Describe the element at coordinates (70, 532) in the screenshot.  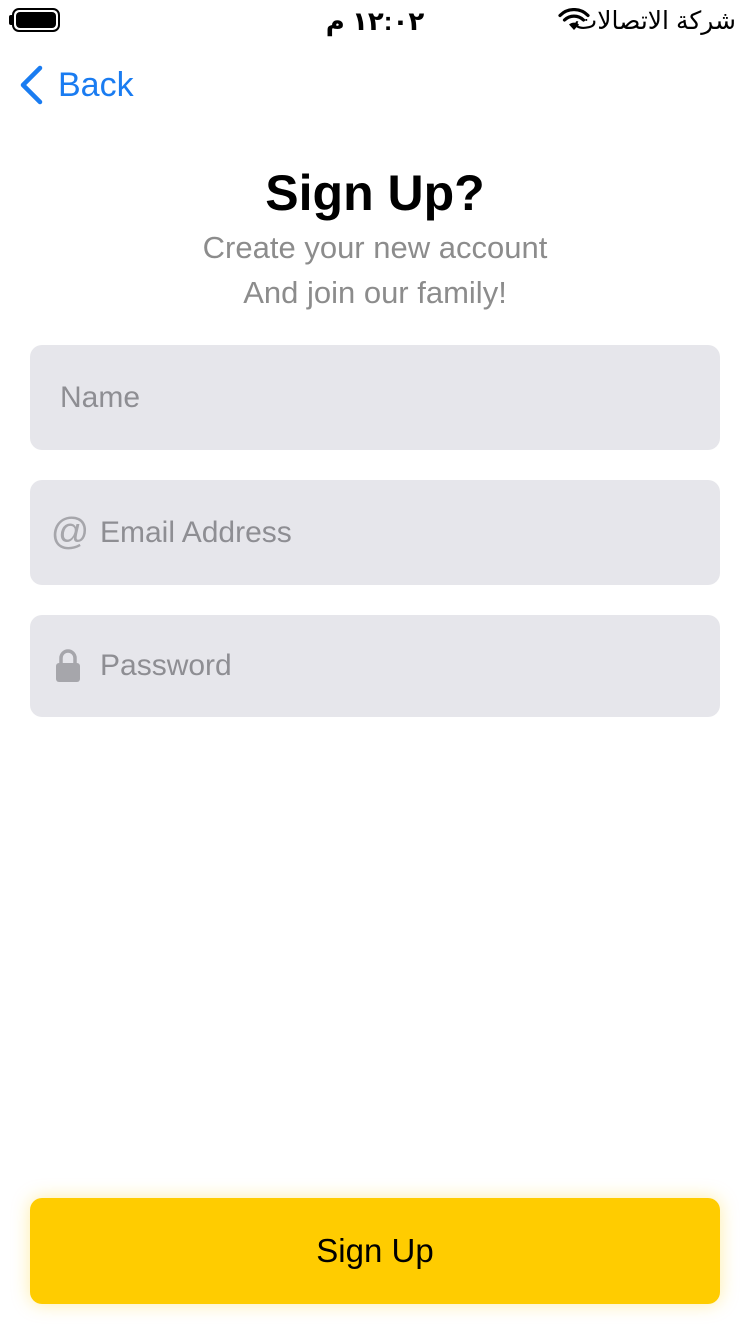
I see `at-icon: @` at that location.